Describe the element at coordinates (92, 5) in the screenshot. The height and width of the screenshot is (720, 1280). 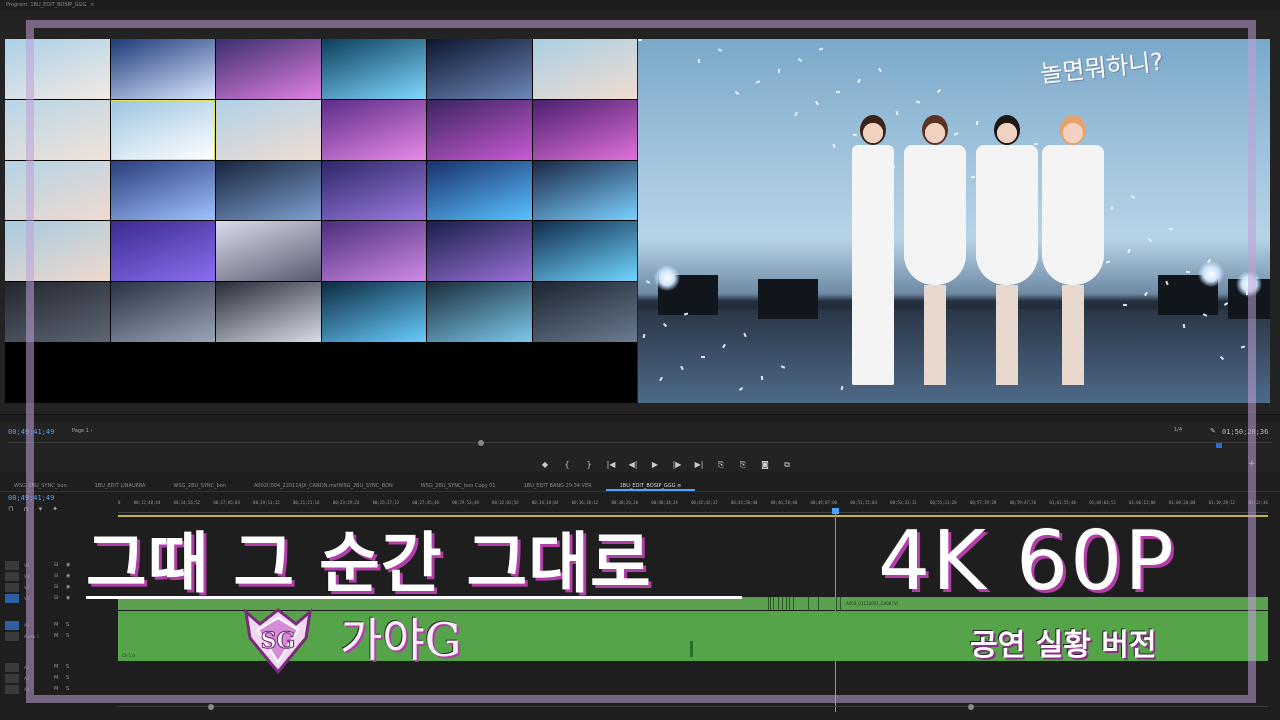
I see `panel-menu-icon: ≡` at that location.